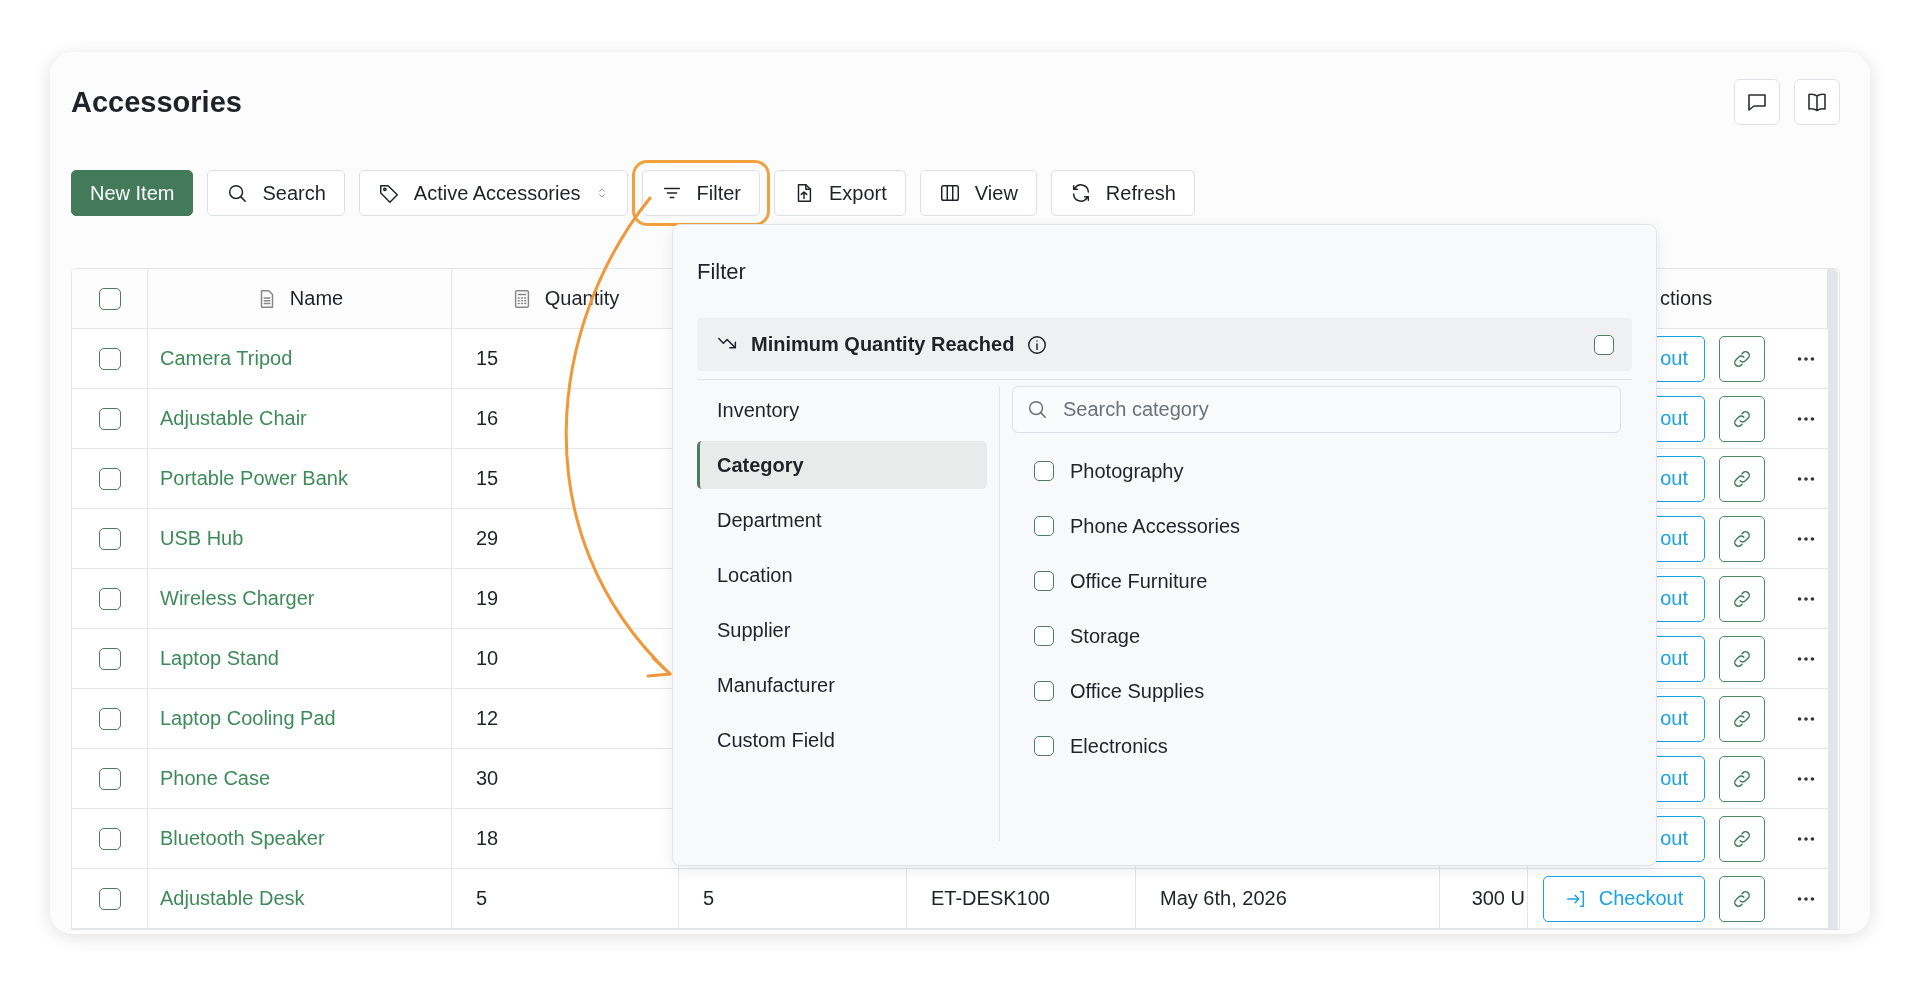  What do you see at coordinates (1686, 298) in the screenshot?
I see `column-header: ctions` at bounding box center [1686, 298].